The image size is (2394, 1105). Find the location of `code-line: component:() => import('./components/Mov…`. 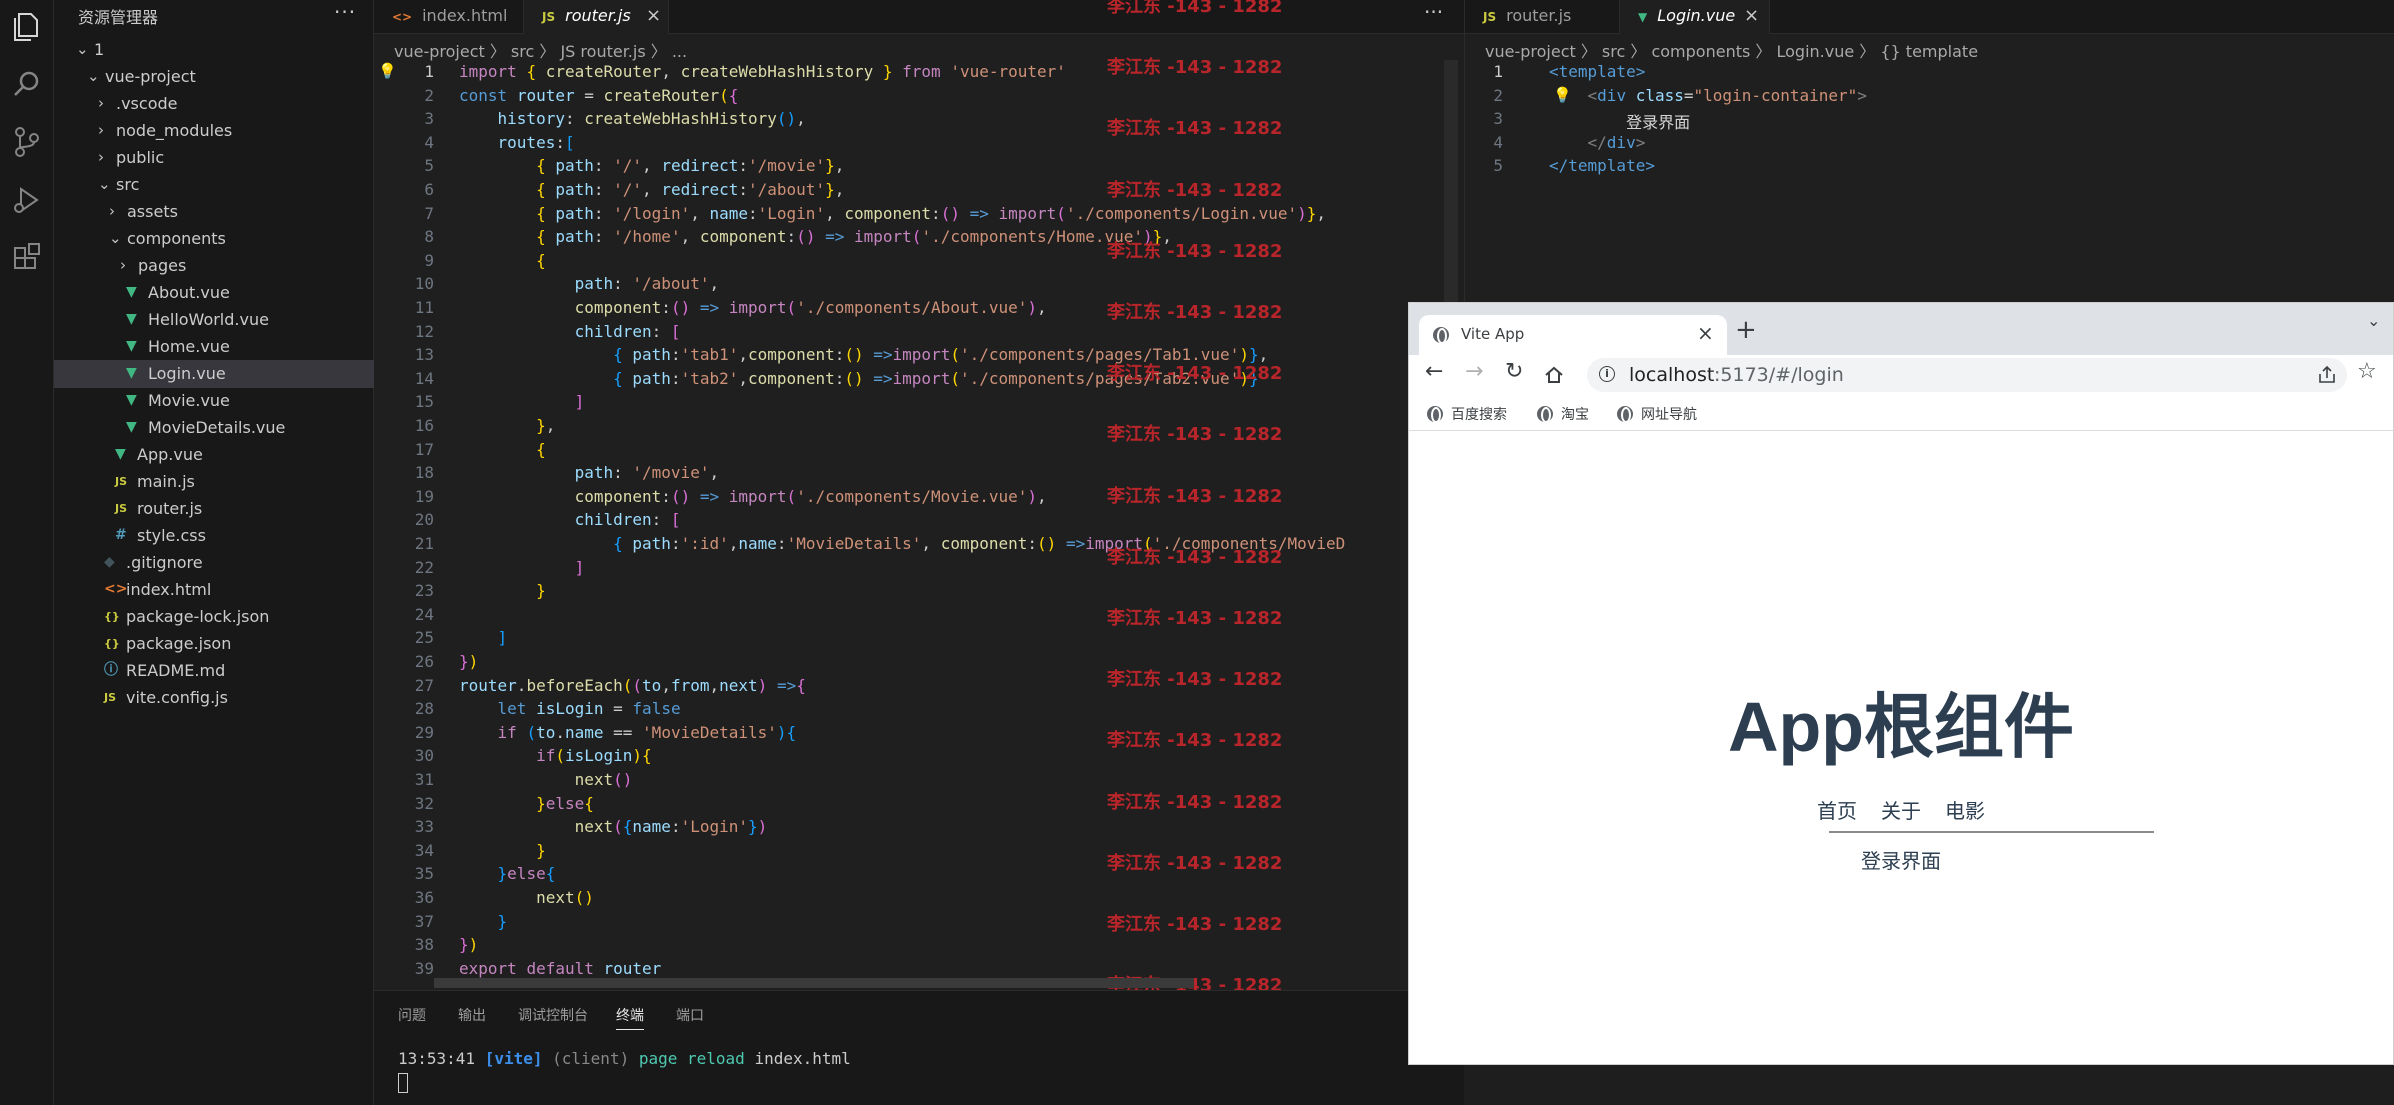

code-line: component:() => import('./components/Mov… is located at coordinates (753, 496).